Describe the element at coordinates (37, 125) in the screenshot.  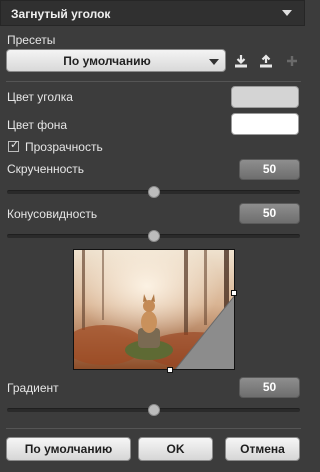
I see `background-color-label: Цвет фона` at that location.